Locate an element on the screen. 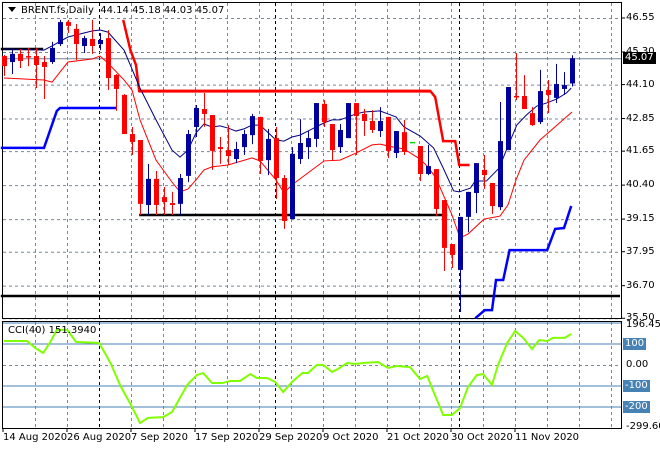 The image size is (660, 450). price-axis-label: 36.70 is located at coordinates (640, 285).